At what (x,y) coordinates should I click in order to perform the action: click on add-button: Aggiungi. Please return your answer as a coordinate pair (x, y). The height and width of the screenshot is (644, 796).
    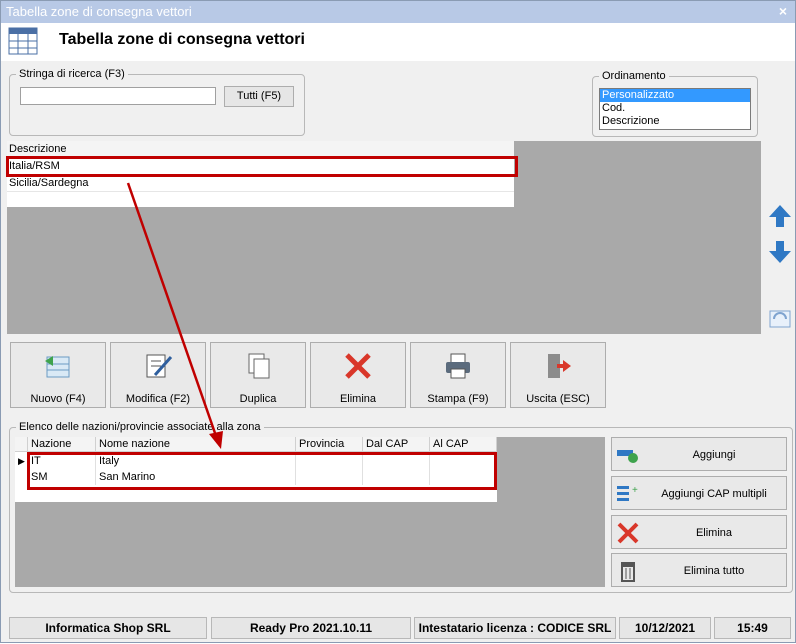
    Looking at the image, I should click on (699, 454).